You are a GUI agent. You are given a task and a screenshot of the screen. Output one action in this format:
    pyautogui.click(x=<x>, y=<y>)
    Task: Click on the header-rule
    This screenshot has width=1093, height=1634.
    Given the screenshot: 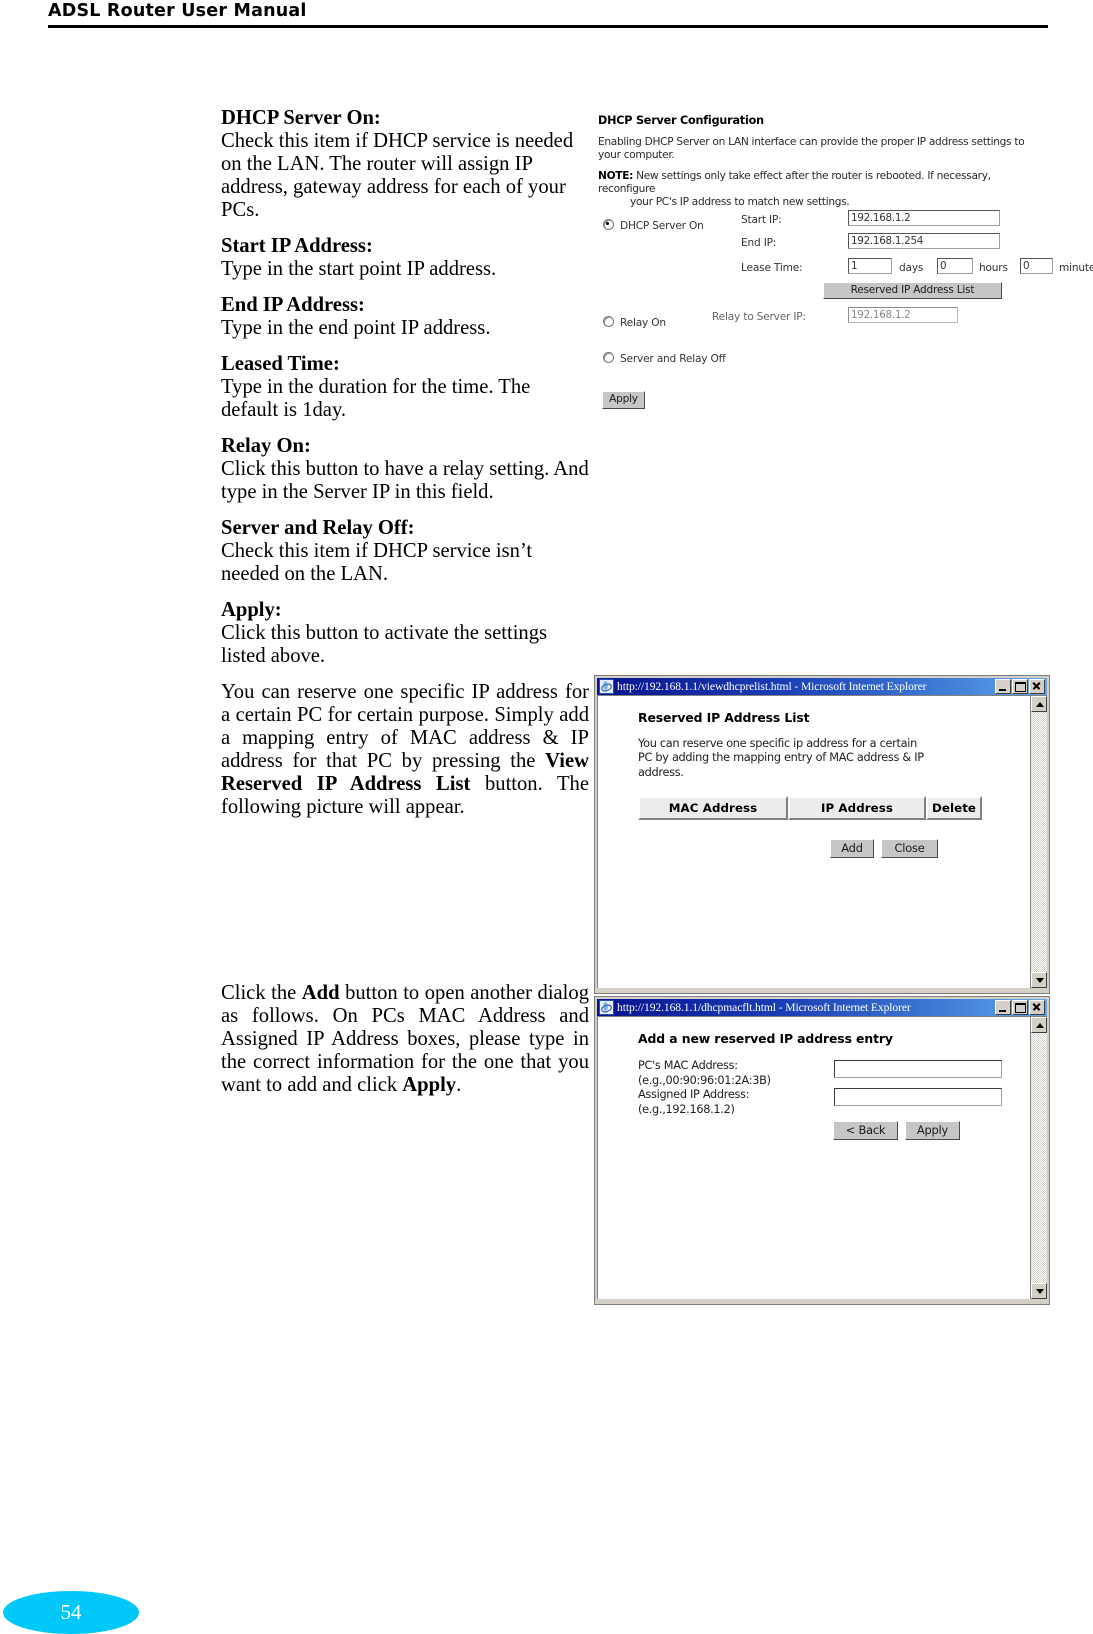 What is the action you would take?
    pyautogui.click(x=548, y=26)
    